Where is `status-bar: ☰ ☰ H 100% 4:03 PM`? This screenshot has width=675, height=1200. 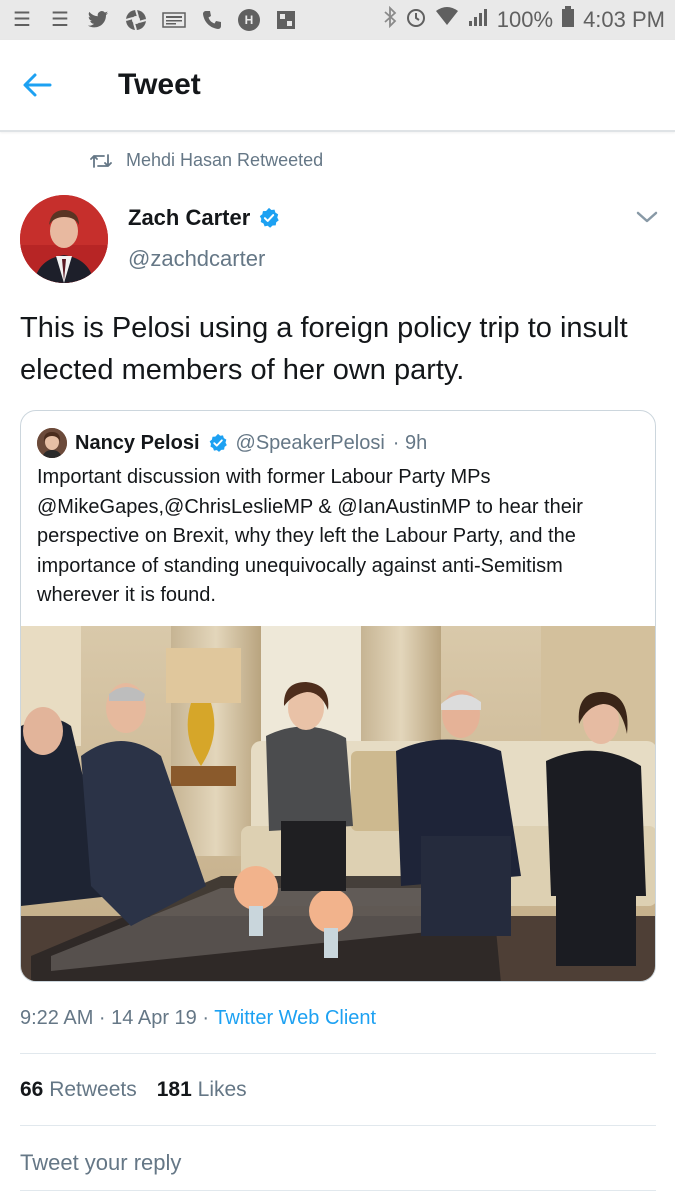 status-bar: ☰ ☰ H 100% 4:03 PM is located at coordinates (337, 20).